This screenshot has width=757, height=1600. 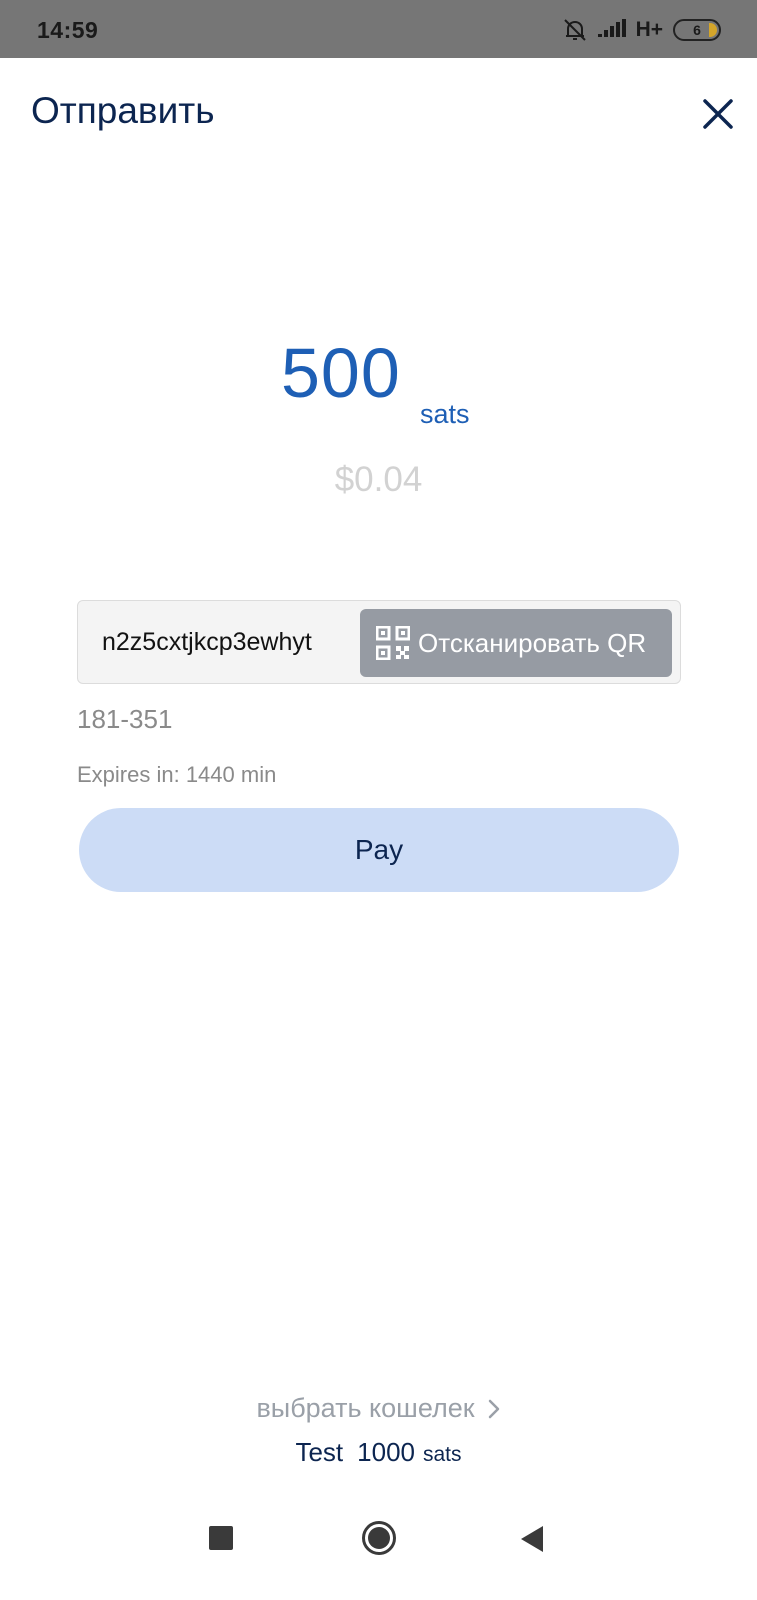 What do you see at coordinates (365, 1408) in the screenshot?
I see `select-wallet-label: выбрать кошелек` at bounding box center [365, 1408].